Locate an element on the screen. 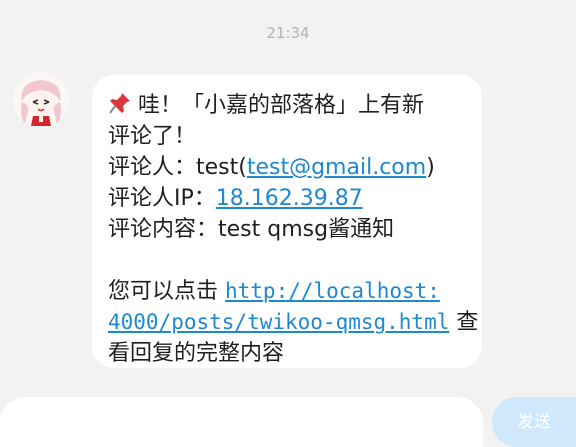 The image size is (576, 447). message-input is located at coordinates (241, 422).